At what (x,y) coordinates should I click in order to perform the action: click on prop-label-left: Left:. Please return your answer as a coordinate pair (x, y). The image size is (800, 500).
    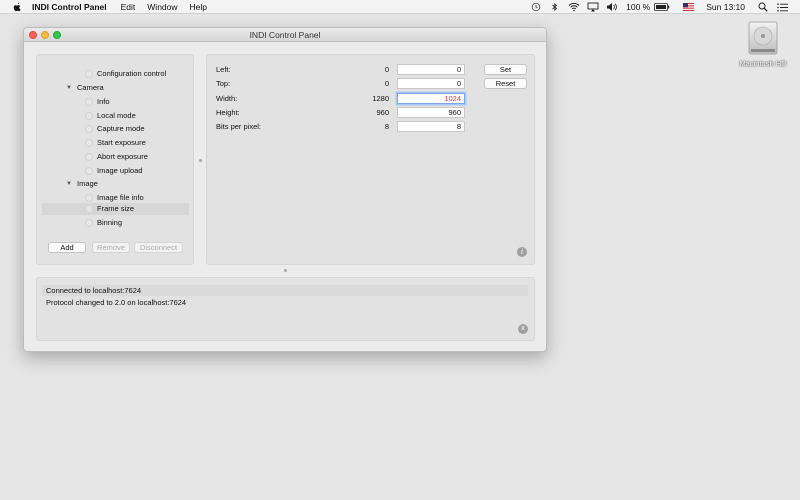
    Looking at the image, I should click on (223, 69).